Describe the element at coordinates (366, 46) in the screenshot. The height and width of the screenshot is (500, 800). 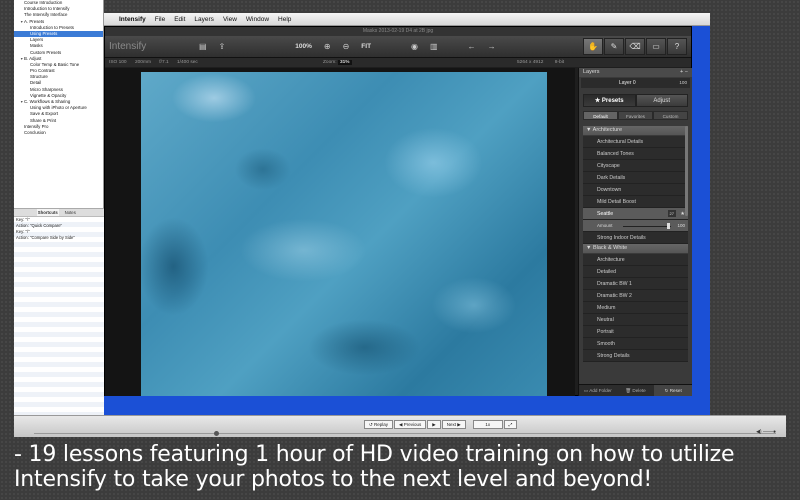
I see `fit-button: FIT` at that location.